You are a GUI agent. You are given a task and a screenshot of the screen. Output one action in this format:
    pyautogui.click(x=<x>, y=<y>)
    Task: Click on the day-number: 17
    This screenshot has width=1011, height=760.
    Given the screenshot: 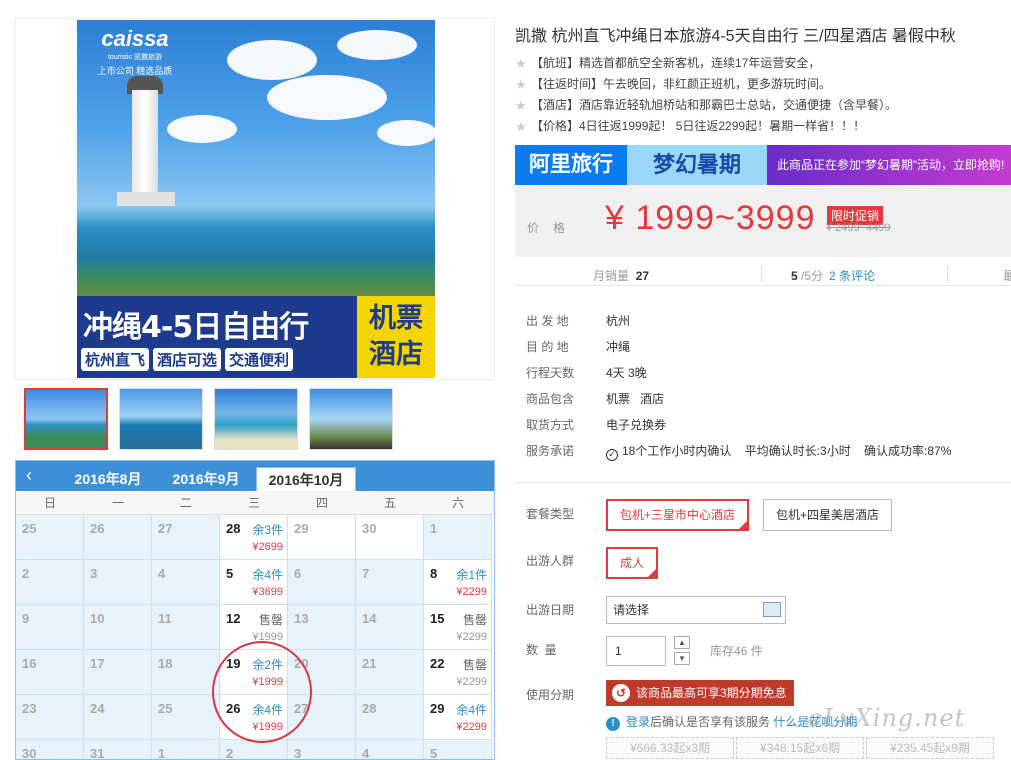 What is the action you would take?
    pyautogui.click(x=97, y=663)
    